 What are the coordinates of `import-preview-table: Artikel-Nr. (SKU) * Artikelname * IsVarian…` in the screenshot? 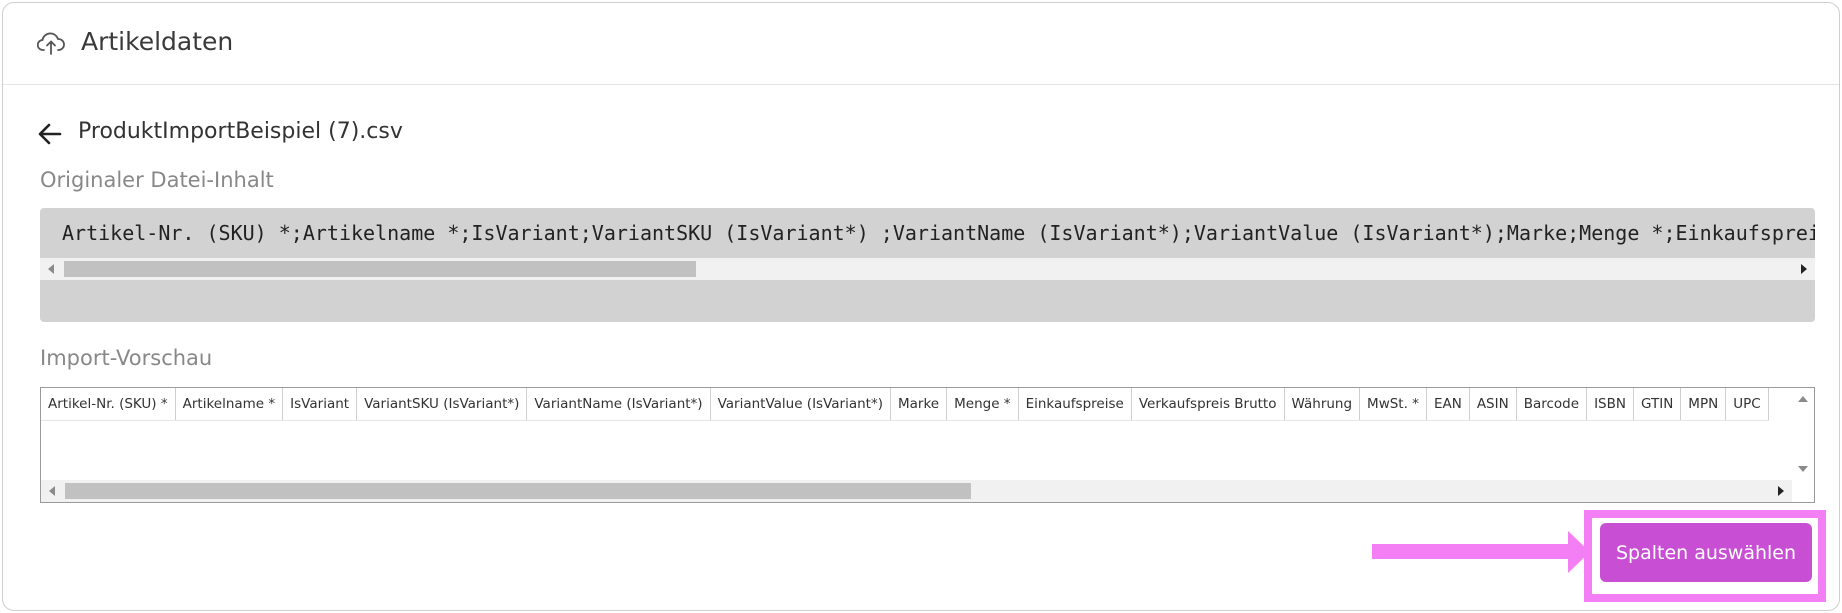 It's located at (905, 404).